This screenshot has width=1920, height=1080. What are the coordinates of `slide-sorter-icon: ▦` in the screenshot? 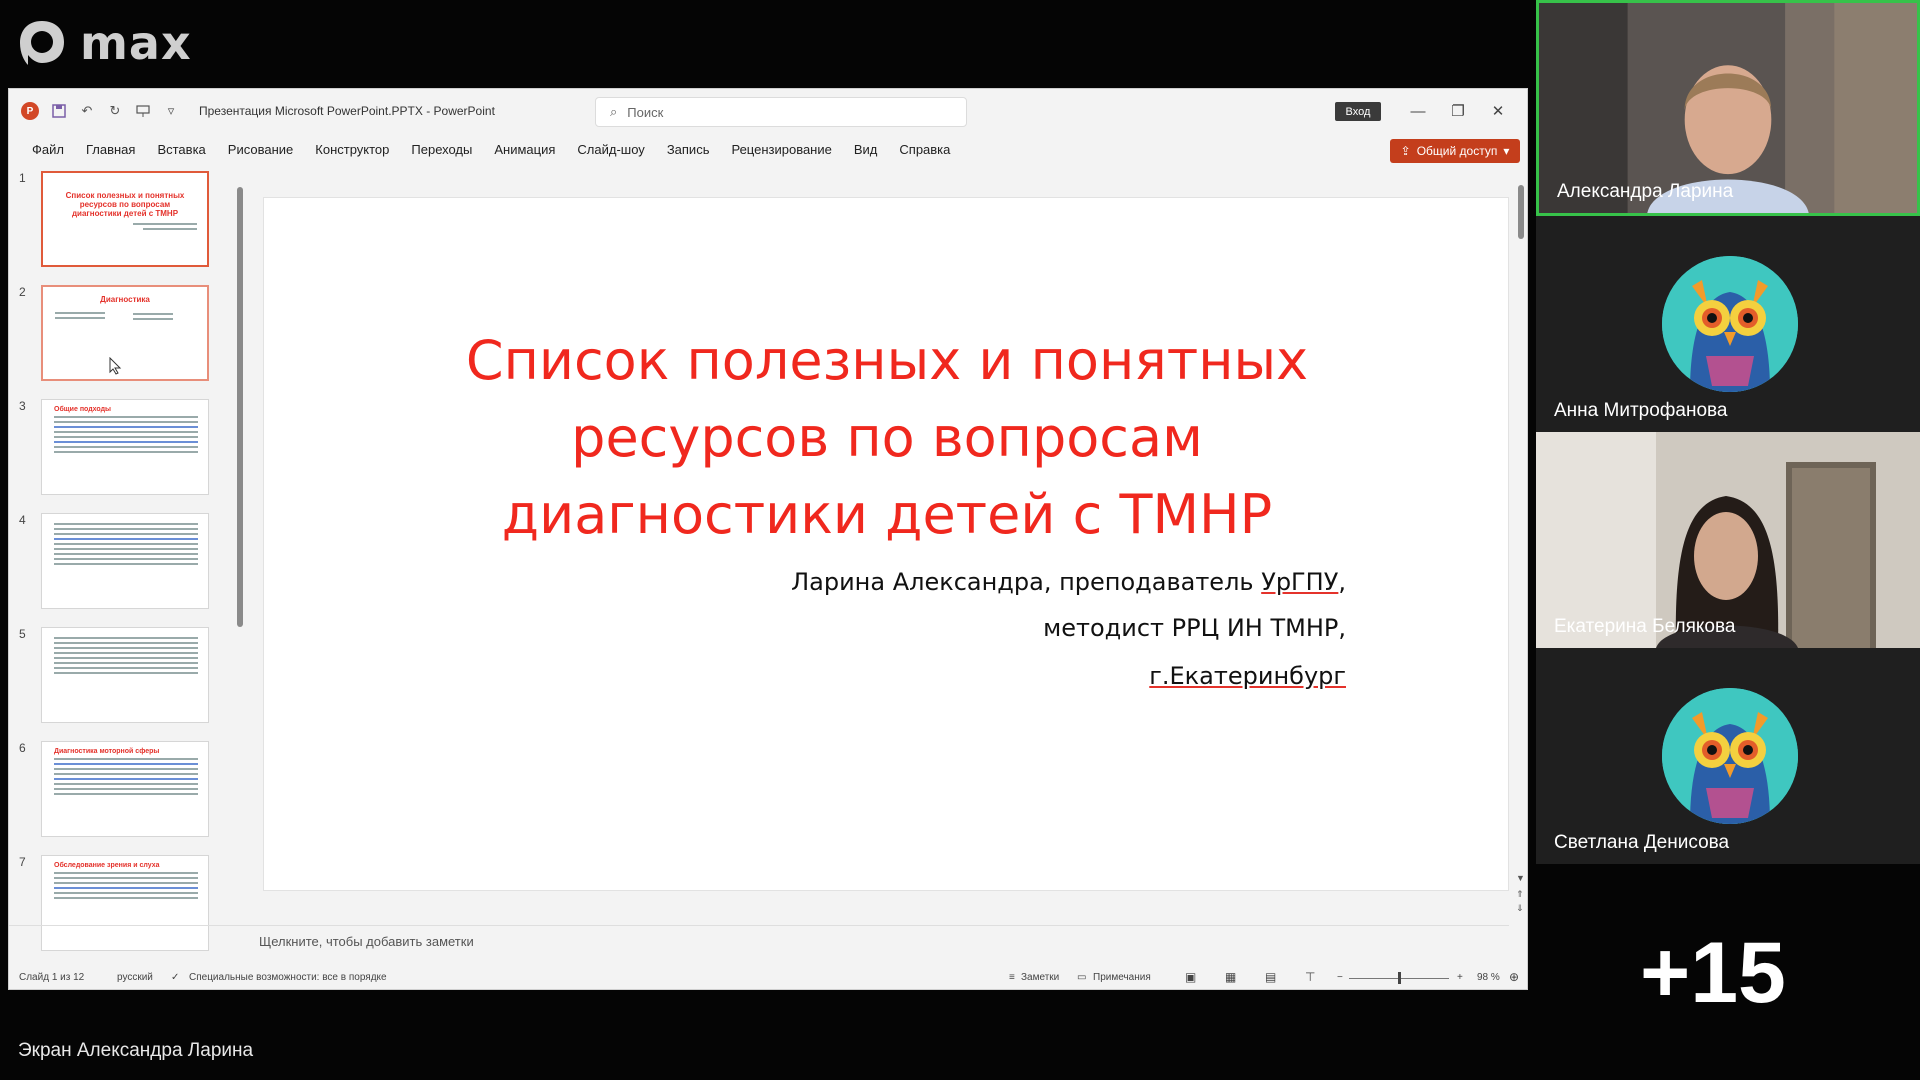 It's located at (1230, 977).